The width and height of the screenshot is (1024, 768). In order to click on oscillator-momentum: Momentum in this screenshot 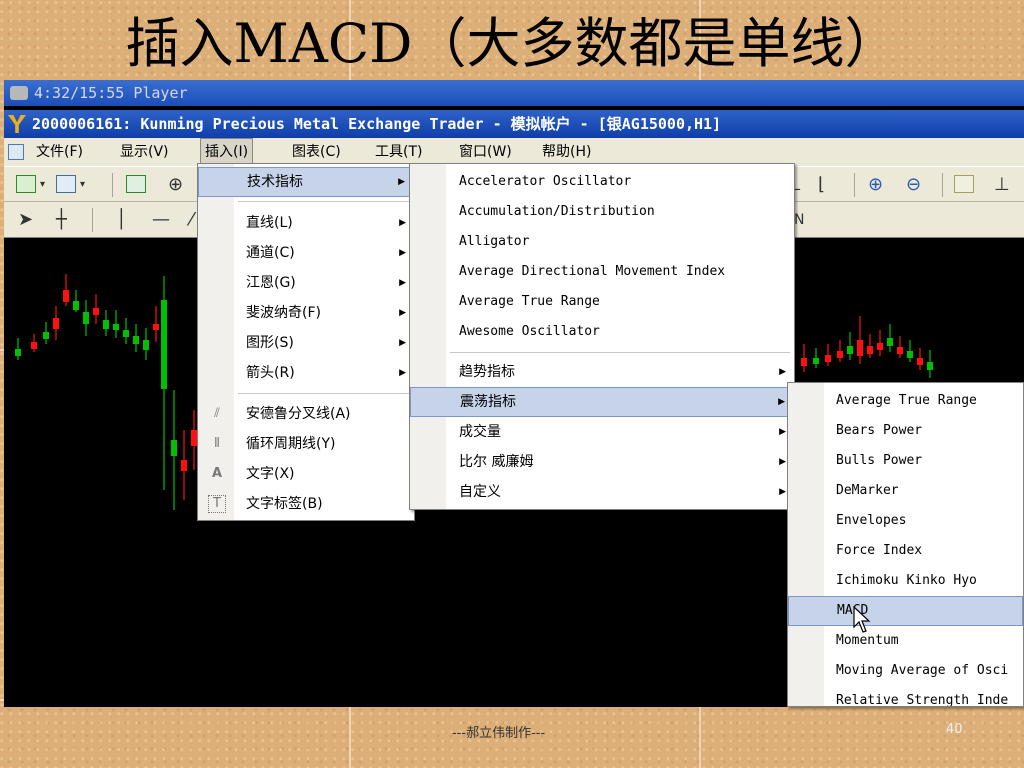, I will do `click(905, 641)`.